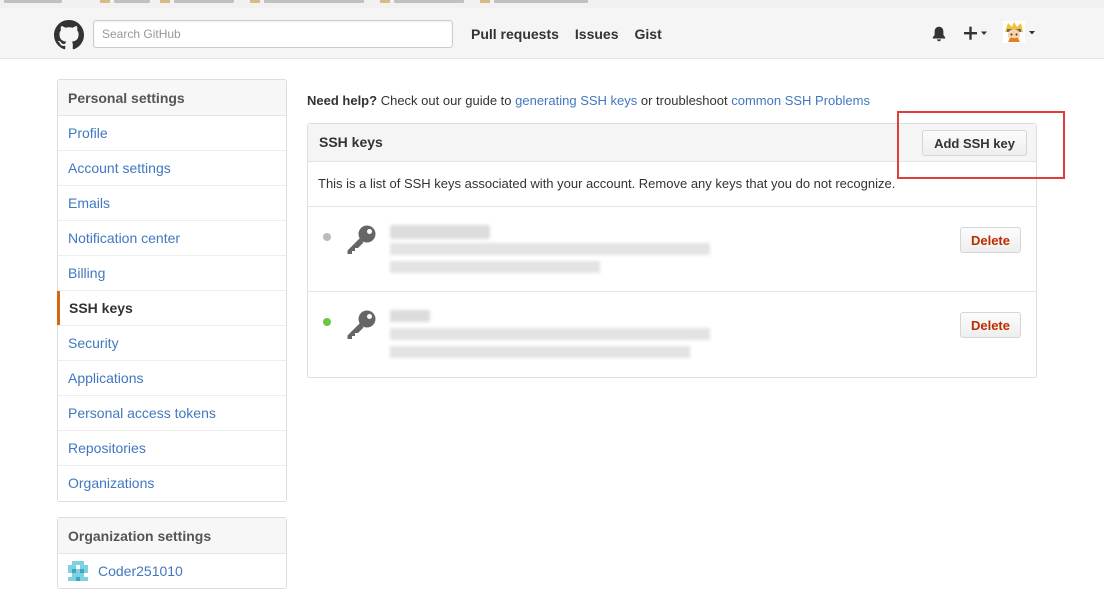  I want to click on avatar-icon, so click(1019, 32).